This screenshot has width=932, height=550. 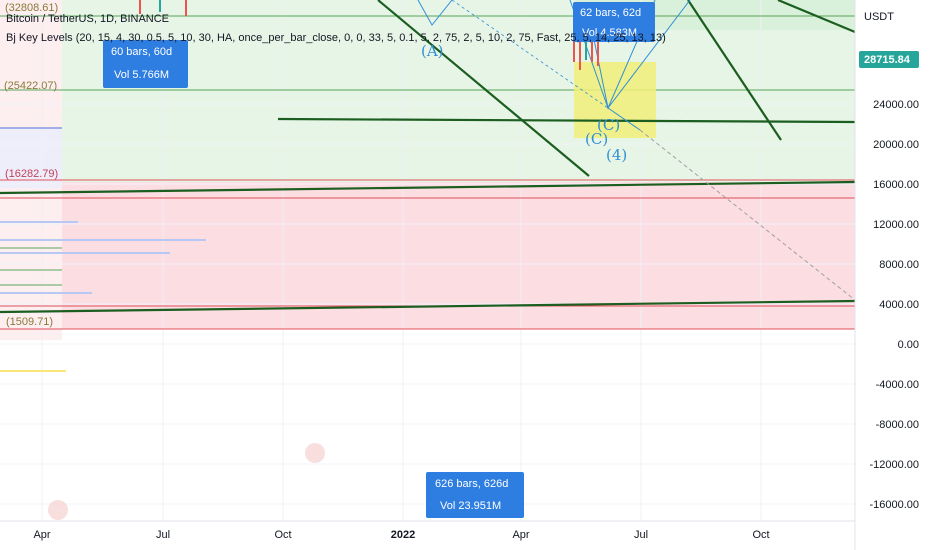 I want to click on measure-vol-label: Vol 5.766M, so click(x=141, y=75).